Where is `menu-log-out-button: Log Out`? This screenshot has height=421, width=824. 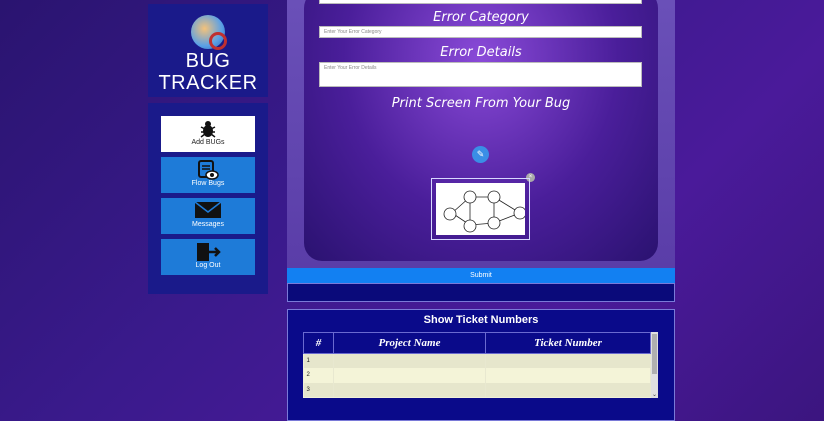 menu-log-out-button: Log Out is located at coordinates (208, 257).